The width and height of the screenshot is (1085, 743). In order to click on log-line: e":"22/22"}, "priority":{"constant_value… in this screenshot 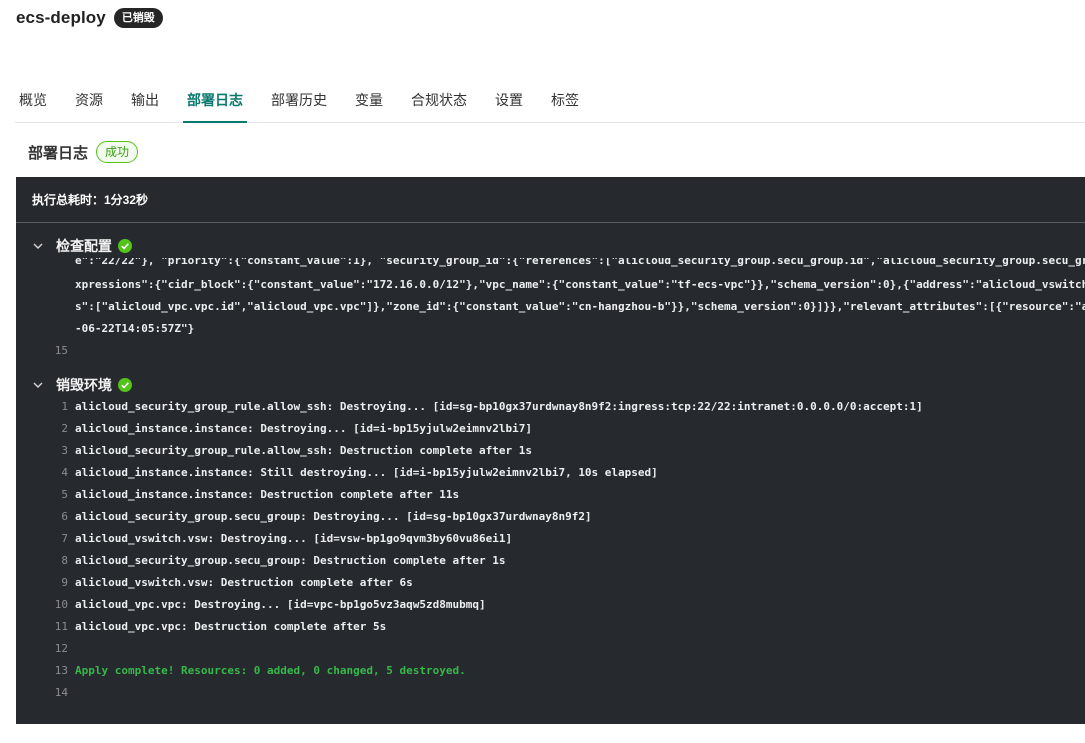, I will do `click(550, 266)`.